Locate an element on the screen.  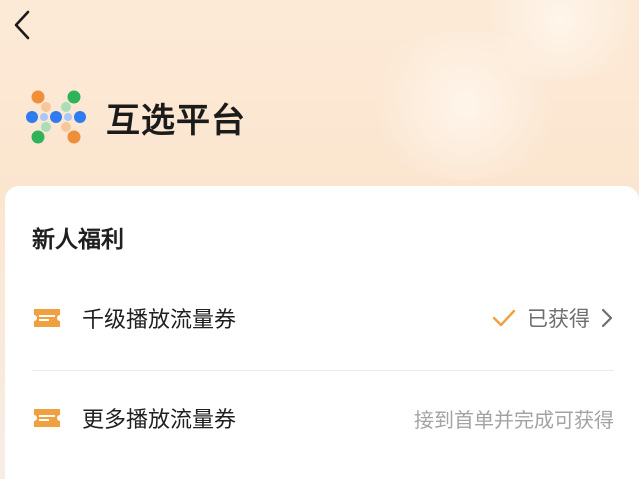
chevron-right-icon is located at coordinates (607, 318).